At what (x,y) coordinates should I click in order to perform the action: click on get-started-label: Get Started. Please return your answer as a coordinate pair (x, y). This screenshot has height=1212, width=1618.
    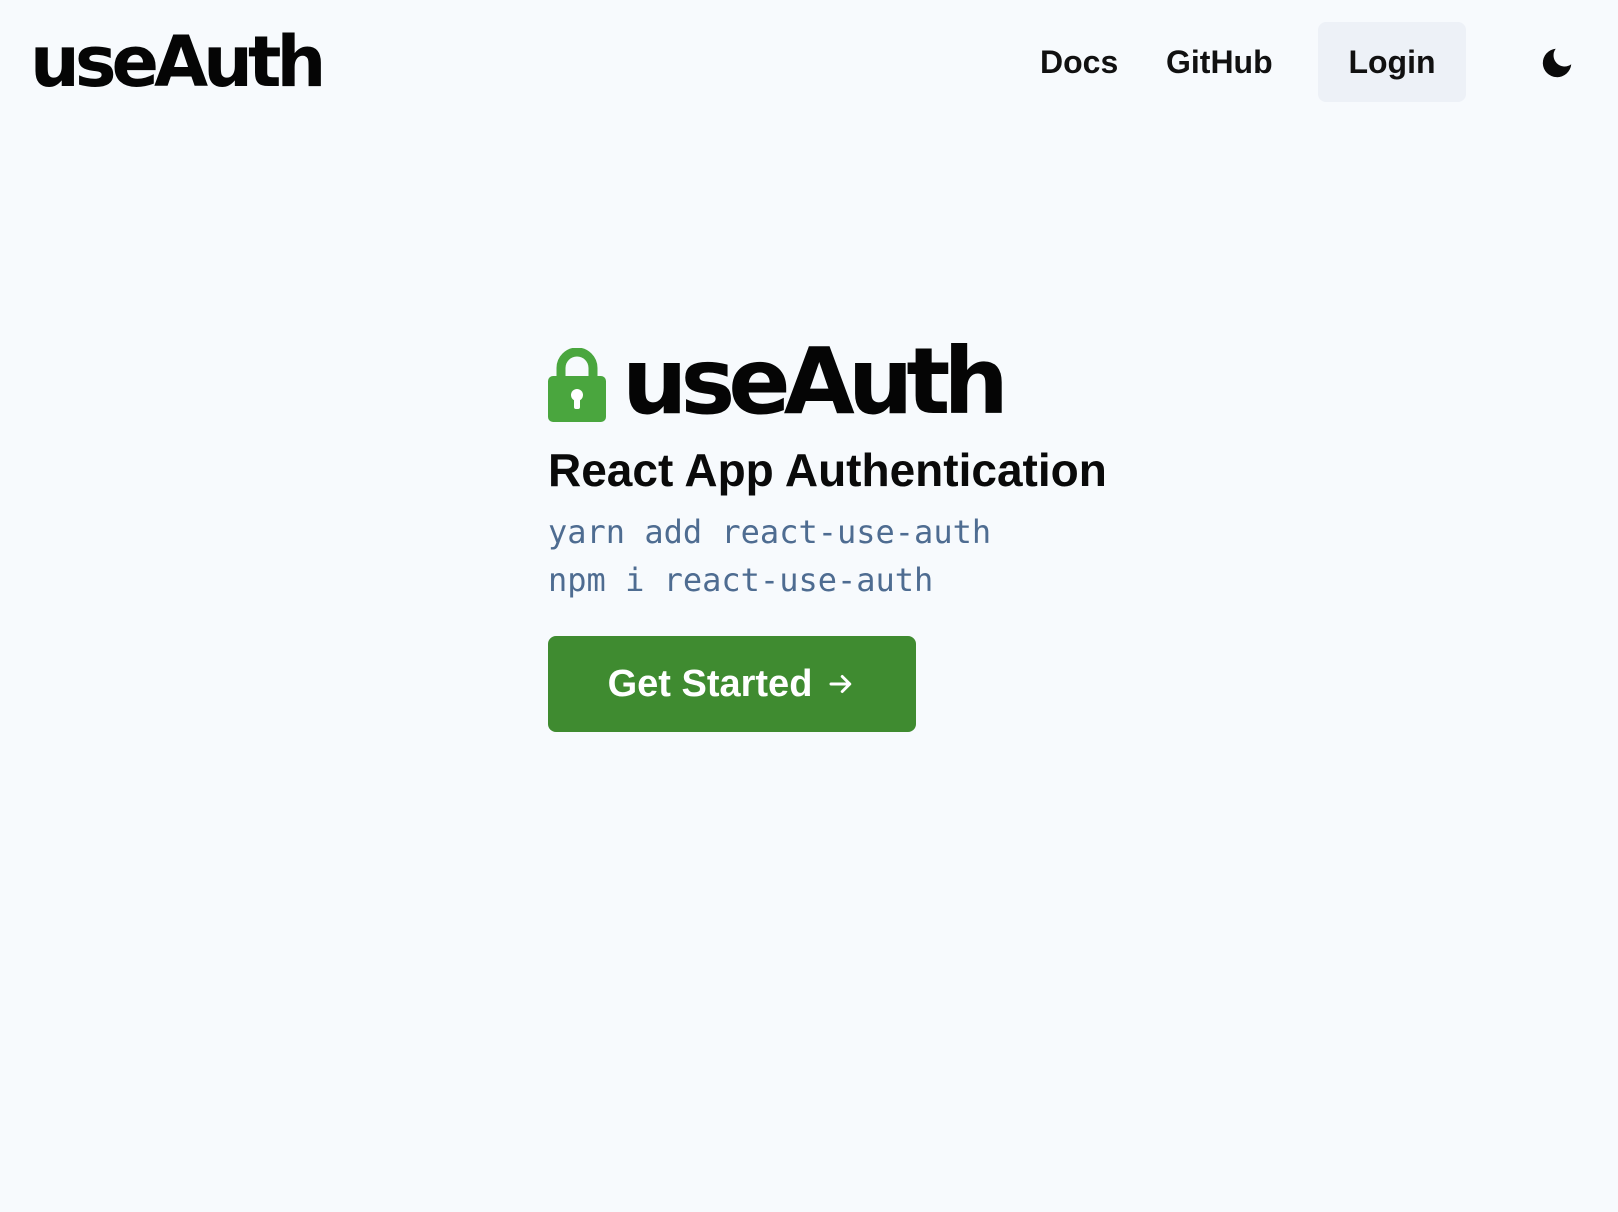
    Looking at the image, I should click on (710, 683).